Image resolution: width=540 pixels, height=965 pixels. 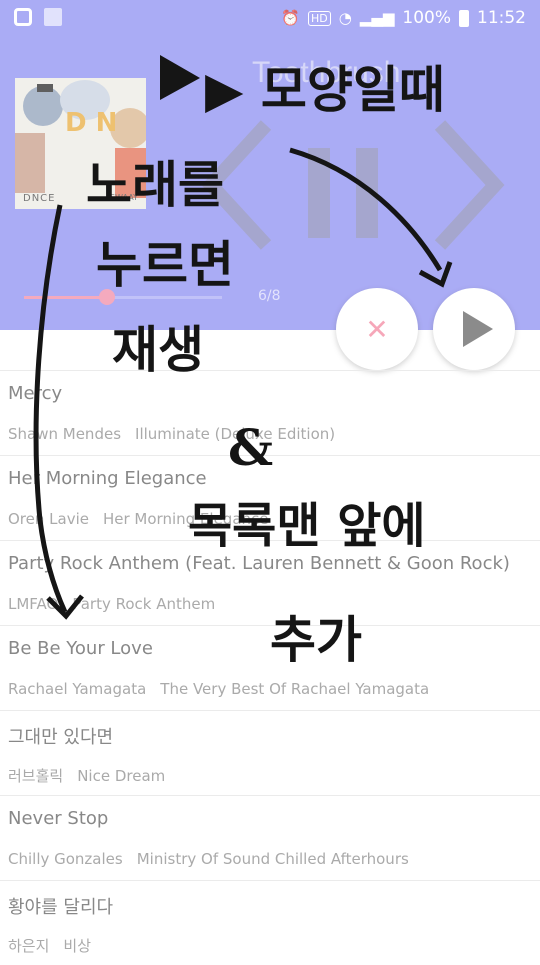 I want to click on song-artist: Rachael Yamagata, so click(x=77, y=689).